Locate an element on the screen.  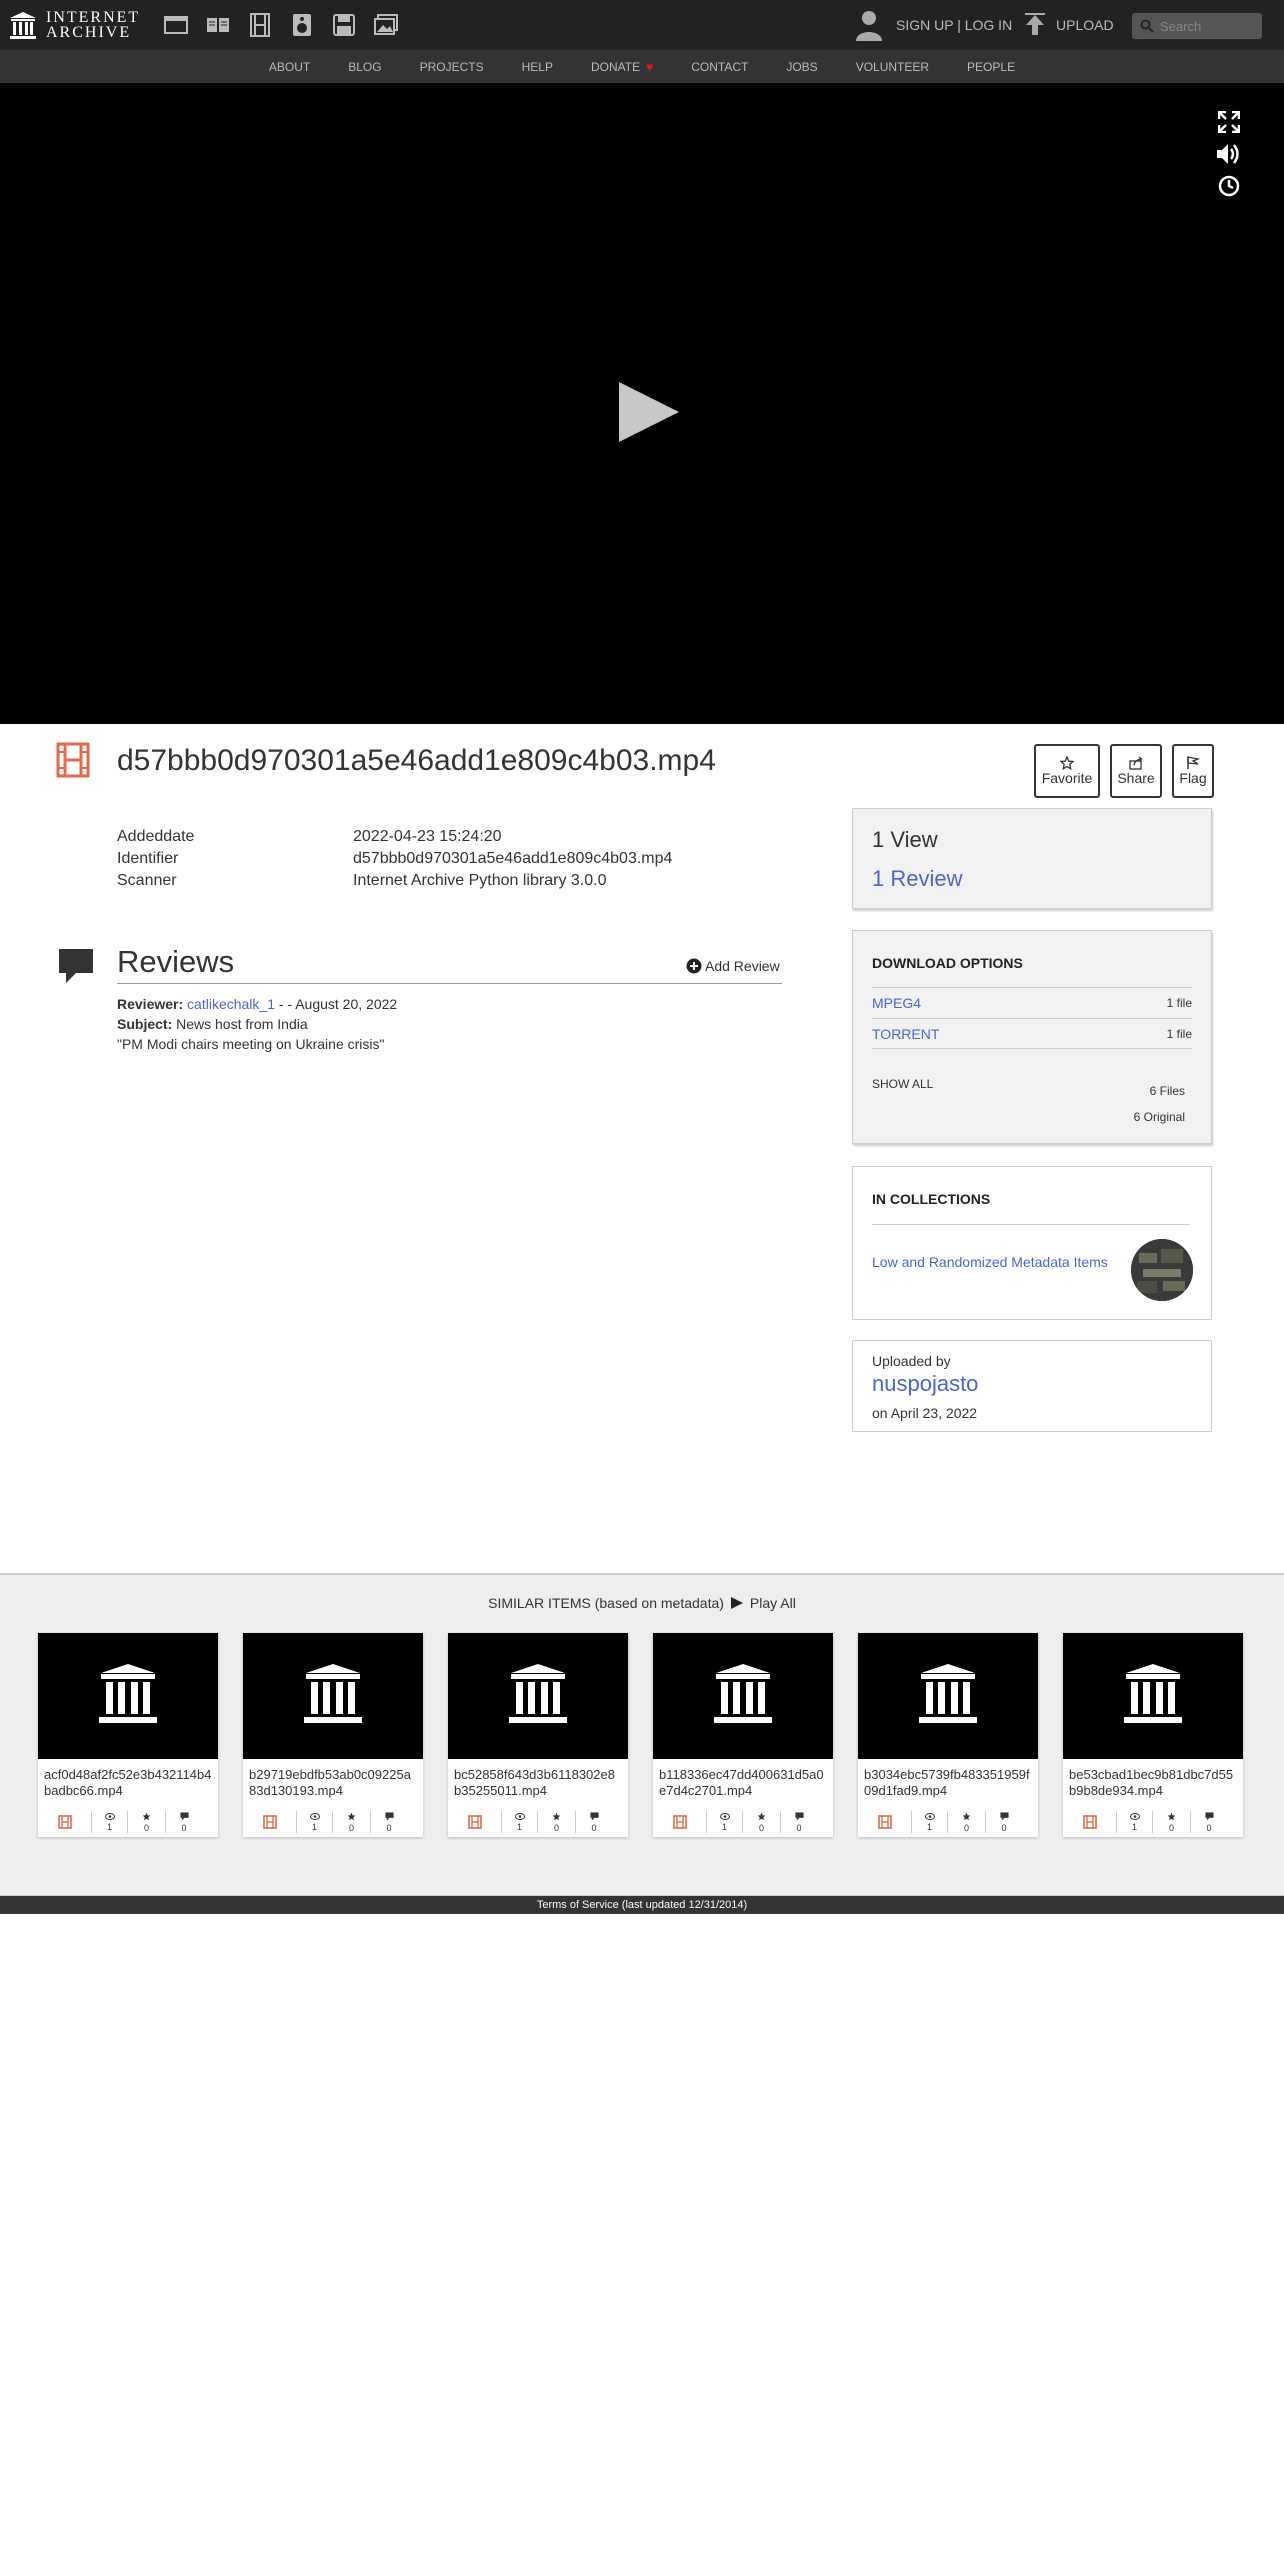
similar-item-title: acf0d48af2fc52e3b432114b4badbc66.mp4 is located at coordinates (128, 1781).